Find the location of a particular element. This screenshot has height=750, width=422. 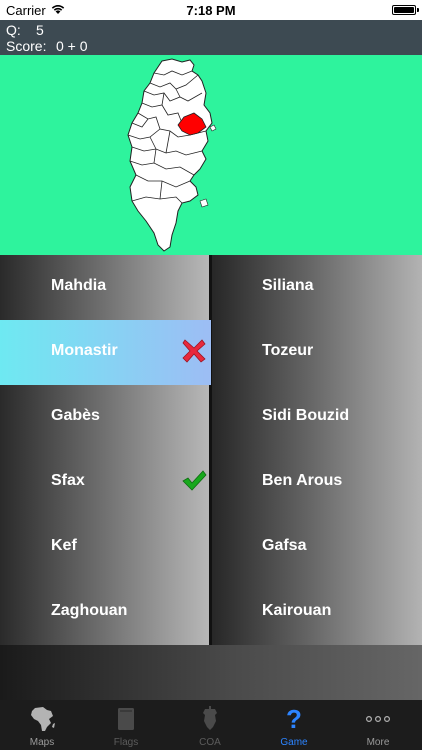

answer-option: Mahdia is located at coordinates (105, 287).